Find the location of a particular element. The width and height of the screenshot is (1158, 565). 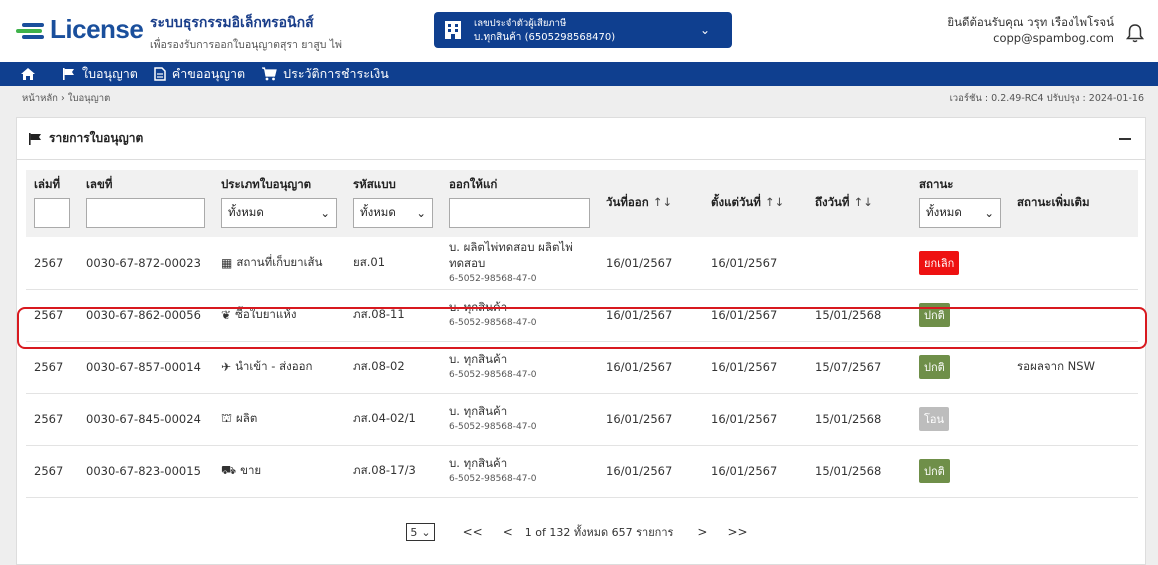

col-book: เล่มที่ is located at coordinates (52, 203).